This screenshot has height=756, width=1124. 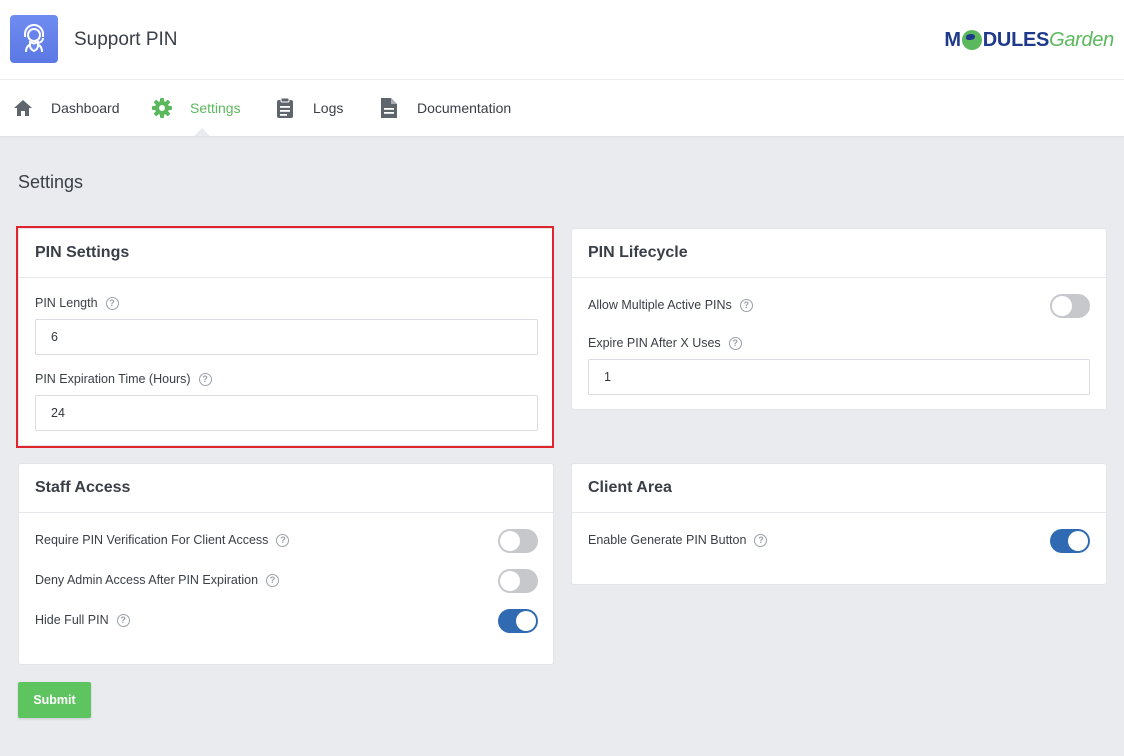 I want to click on page-title: Settings, so click(x=51, y=182).